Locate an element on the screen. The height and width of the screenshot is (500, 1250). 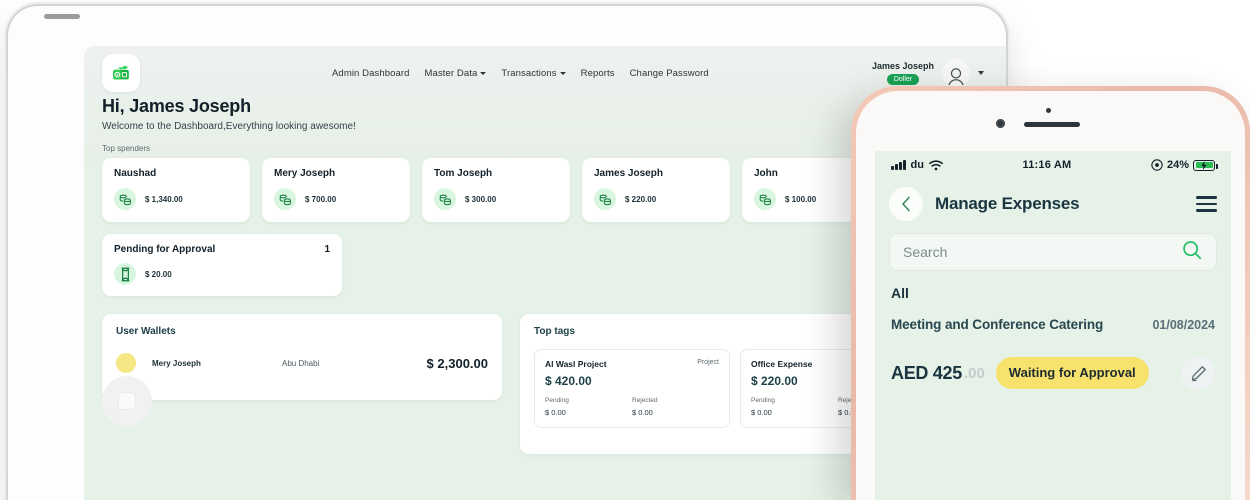
home-button is located at coordinates (127, 401).